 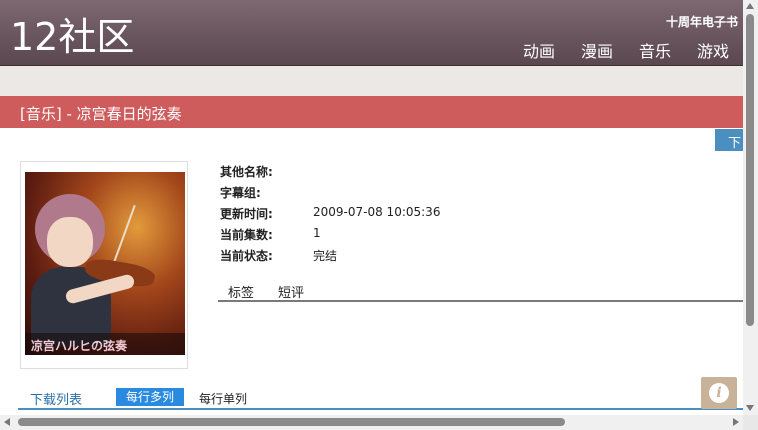 I want to click on cover-caption: 凉宫ハルヒの弦奏, so click(x=105, y=344).